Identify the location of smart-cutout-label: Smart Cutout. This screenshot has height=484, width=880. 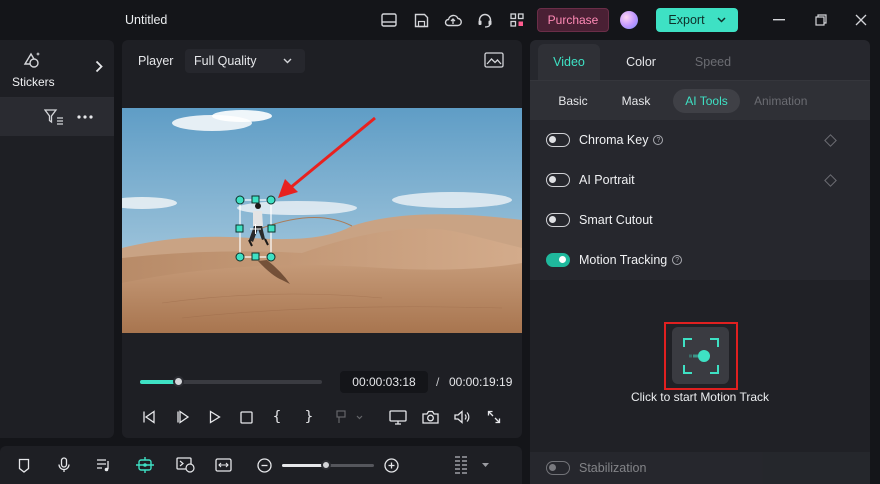
(616, 220).